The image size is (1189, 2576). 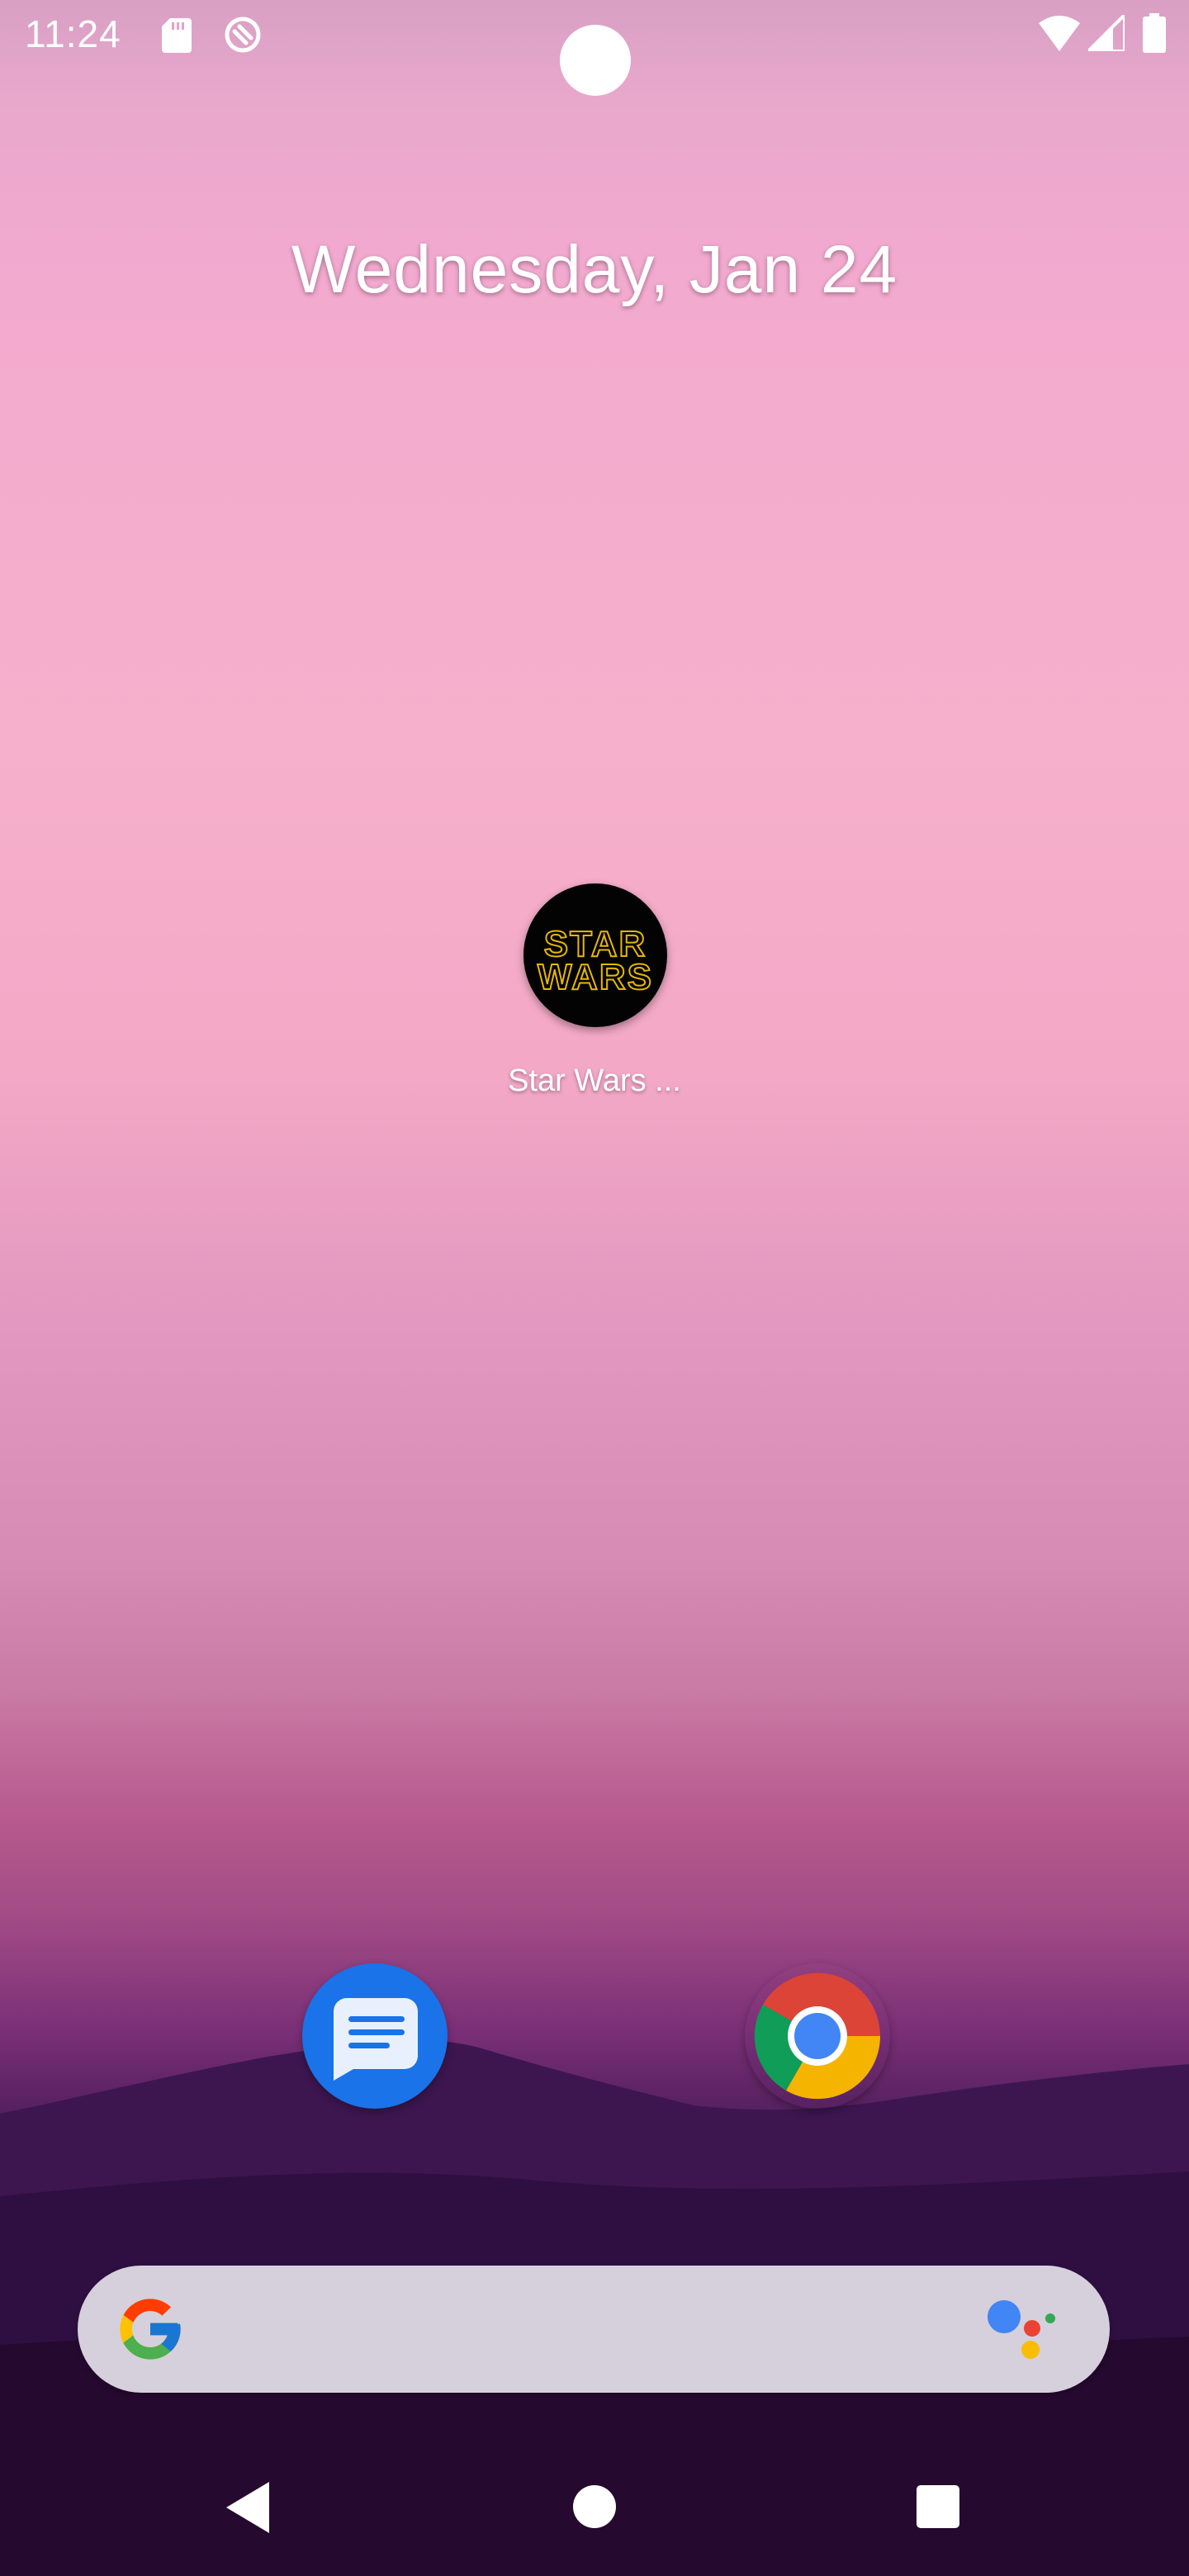 What do you see at coordinates (376, 2039) in the screenshot?
I see `messages-icon` at bounding box center [376, 2039].